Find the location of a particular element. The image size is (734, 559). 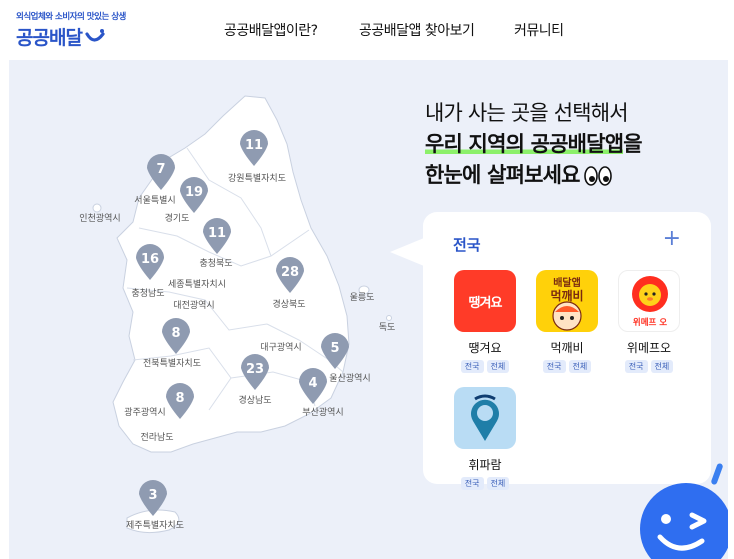

lion-mascot-icon is located at coordinates (650, 294).